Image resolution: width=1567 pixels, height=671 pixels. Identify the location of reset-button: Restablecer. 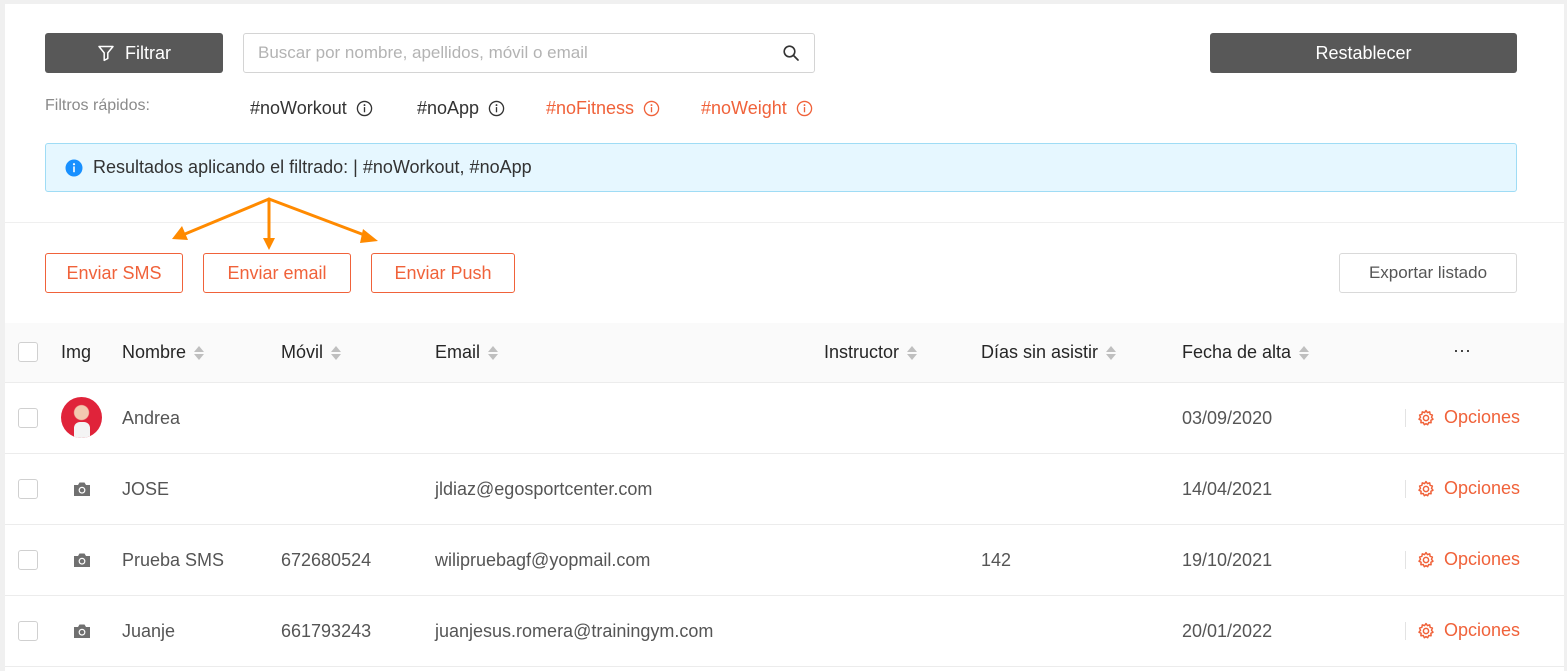
(1363, 53).